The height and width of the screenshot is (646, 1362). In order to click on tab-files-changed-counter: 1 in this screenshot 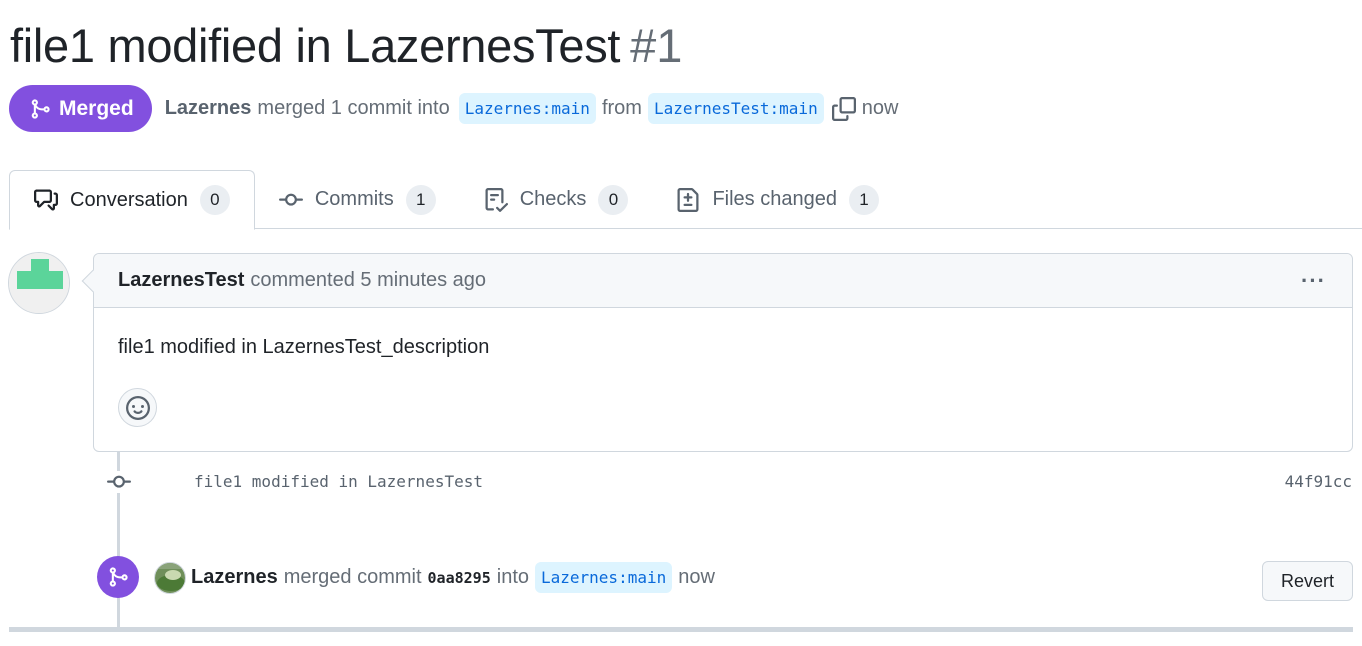, I will do `click(863, 199)`.